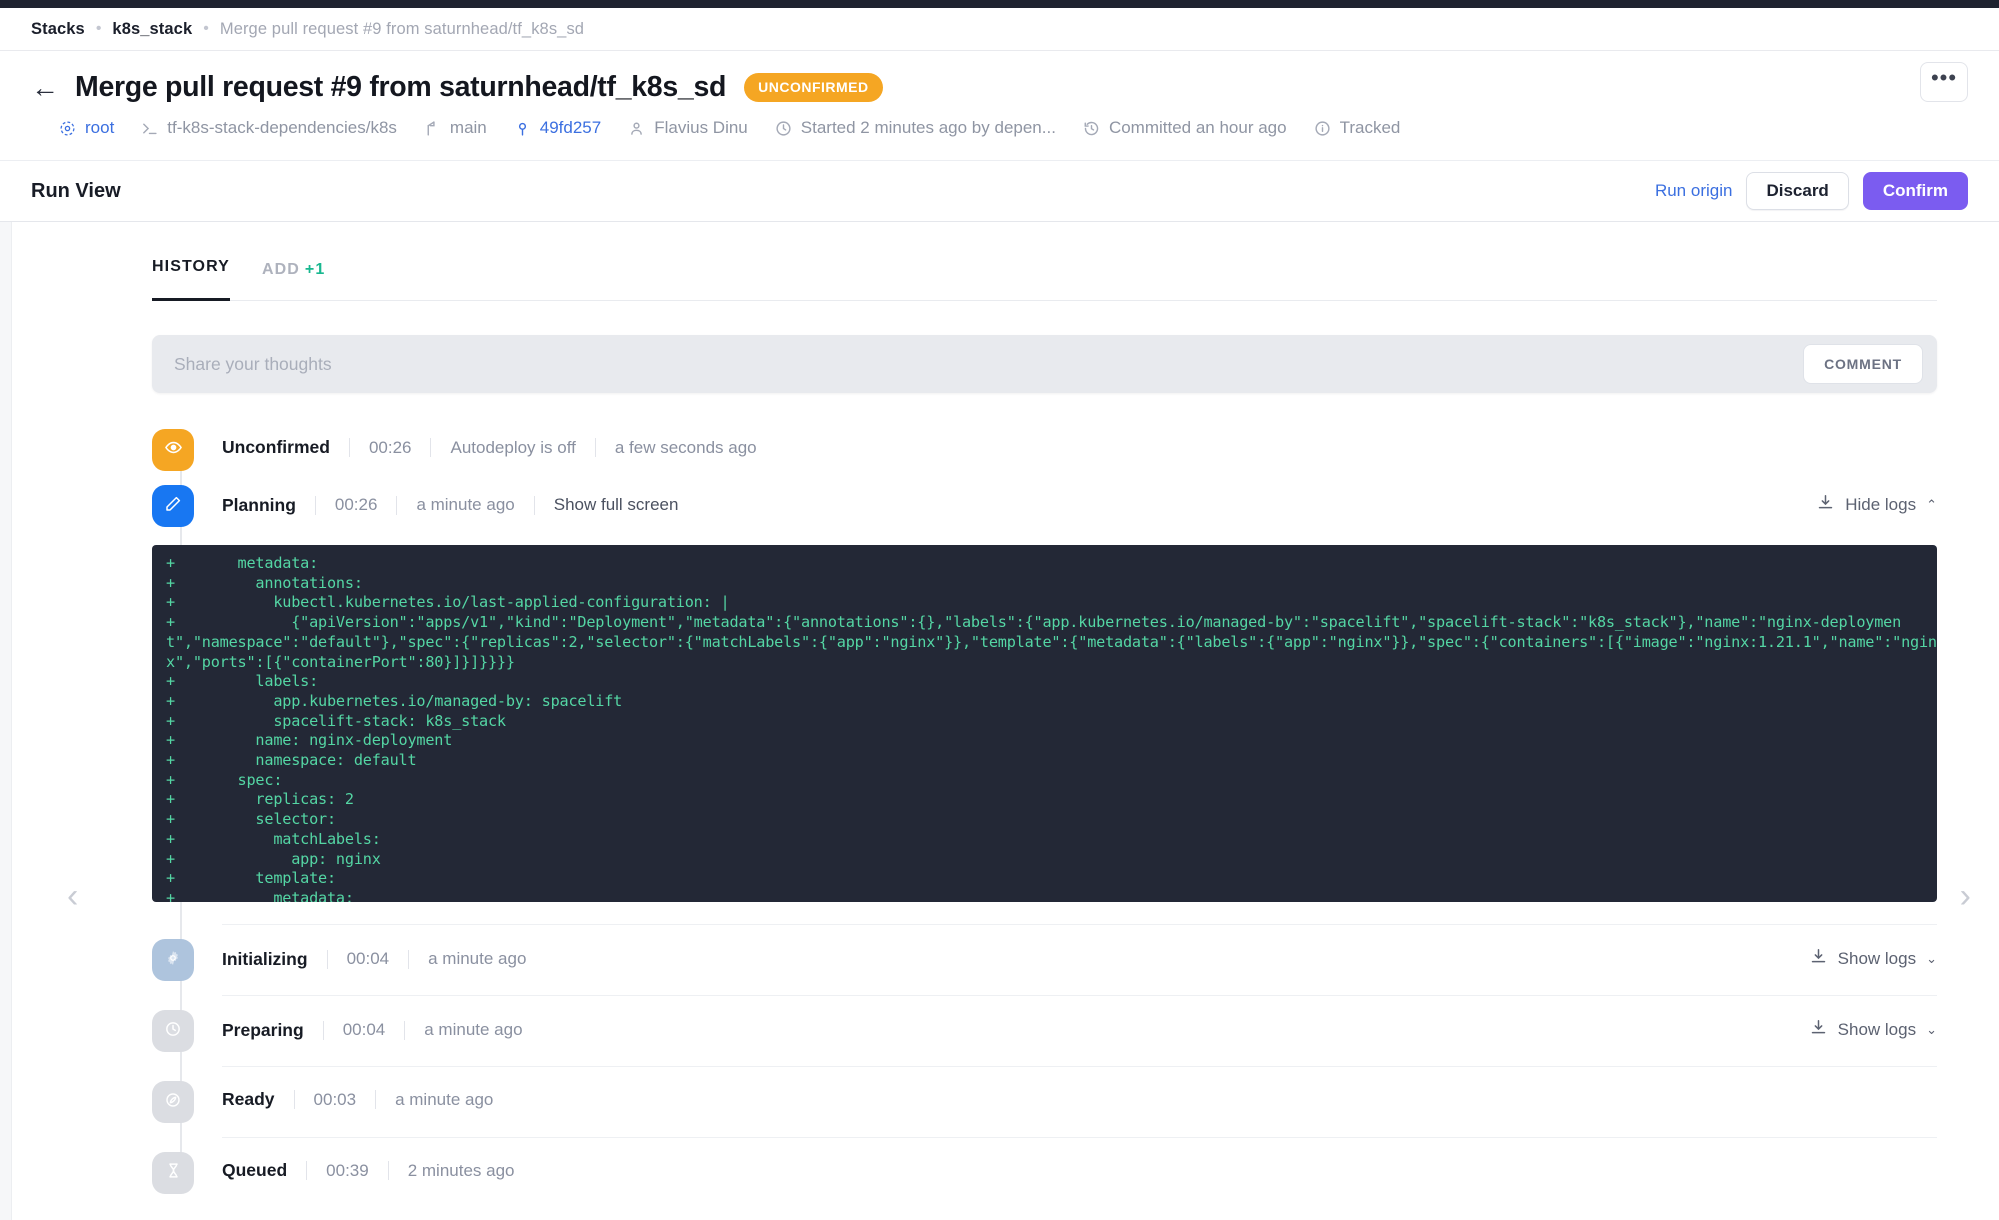 This screenshot has height=1220, width=1999. What do you see at coordinates (263, 1029) in the screenshot?
I see `timeline-state-name: Preparing` at bounding box center [263, 1029].